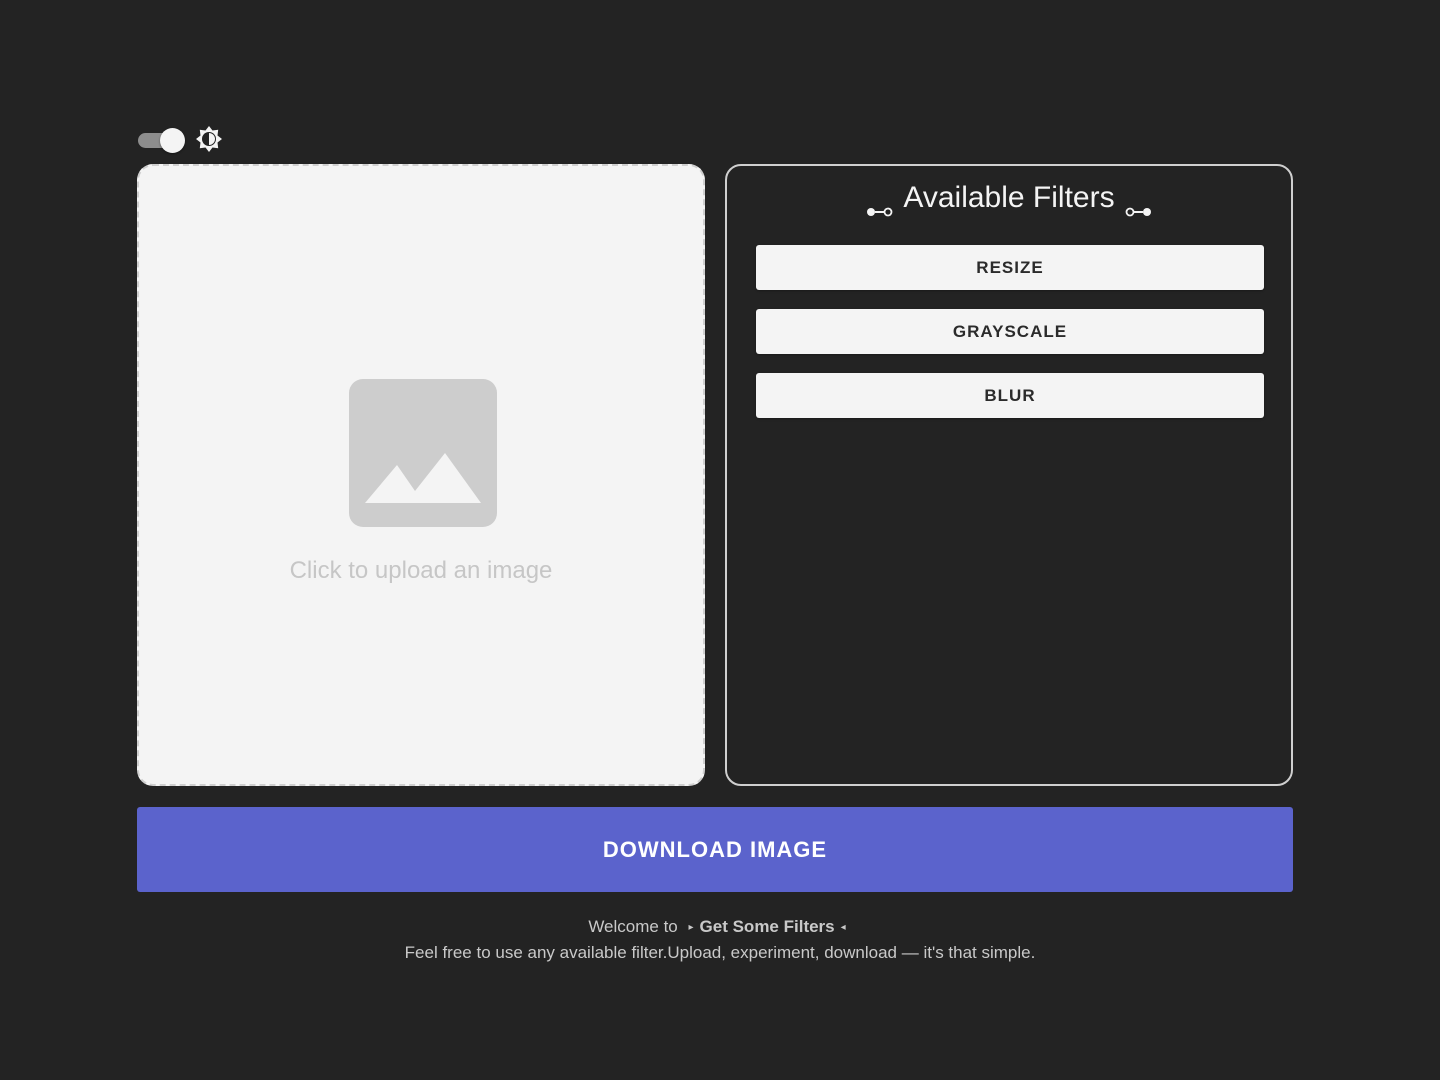 The width and height of the screenshot is (1440, 1080). What do you see at coordinates (1138, 204) in the screenshot?
I see `connector-right-icon` at bounding box center [1138, 204].